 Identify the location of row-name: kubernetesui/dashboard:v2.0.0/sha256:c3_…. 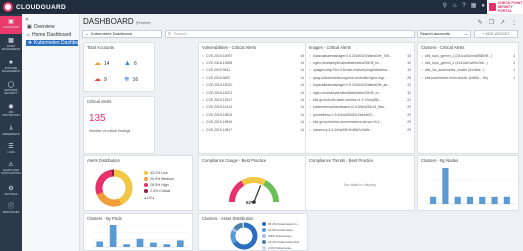
(350, 107).